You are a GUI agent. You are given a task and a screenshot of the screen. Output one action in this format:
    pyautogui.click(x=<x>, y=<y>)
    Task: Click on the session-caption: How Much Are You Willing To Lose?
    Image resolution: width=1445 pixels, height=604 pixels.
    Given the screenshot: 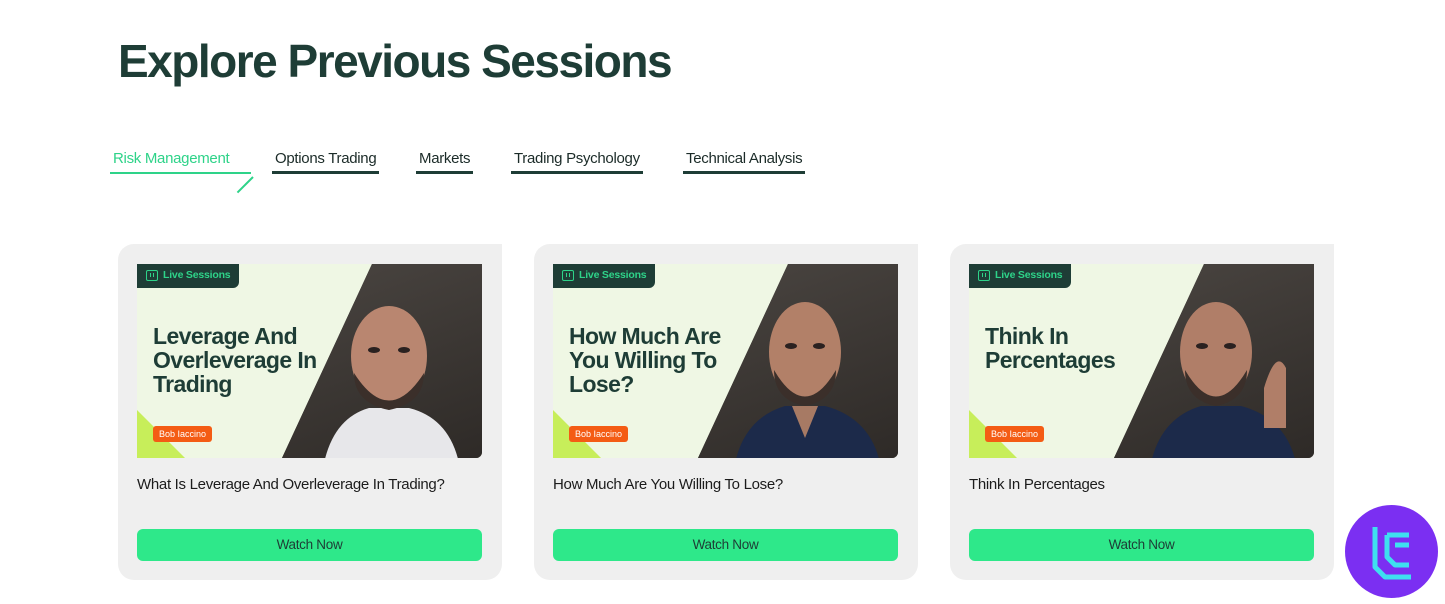 What is the action you would take?
    pyautogui.click(x=668, y=484)
    